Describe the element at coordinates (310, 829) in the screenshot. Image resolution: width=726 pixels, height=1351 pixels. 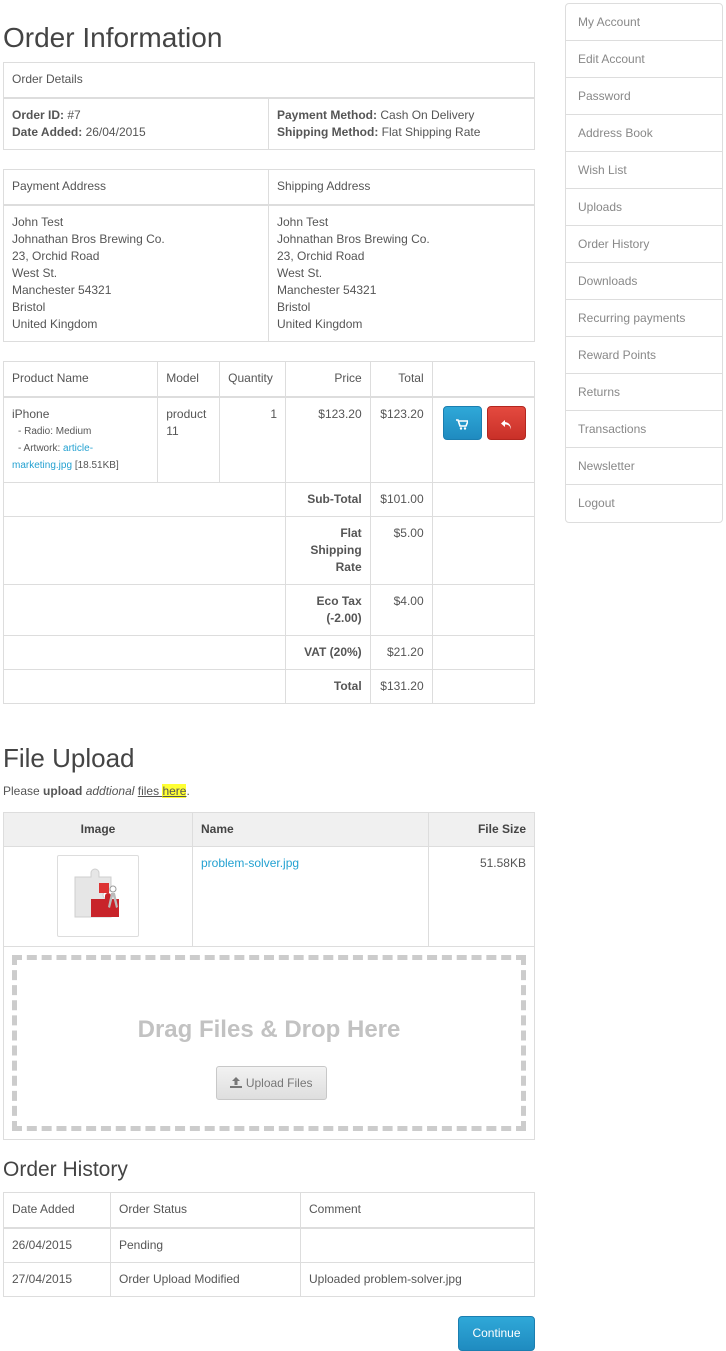
I see `col-name: Name` at that location.